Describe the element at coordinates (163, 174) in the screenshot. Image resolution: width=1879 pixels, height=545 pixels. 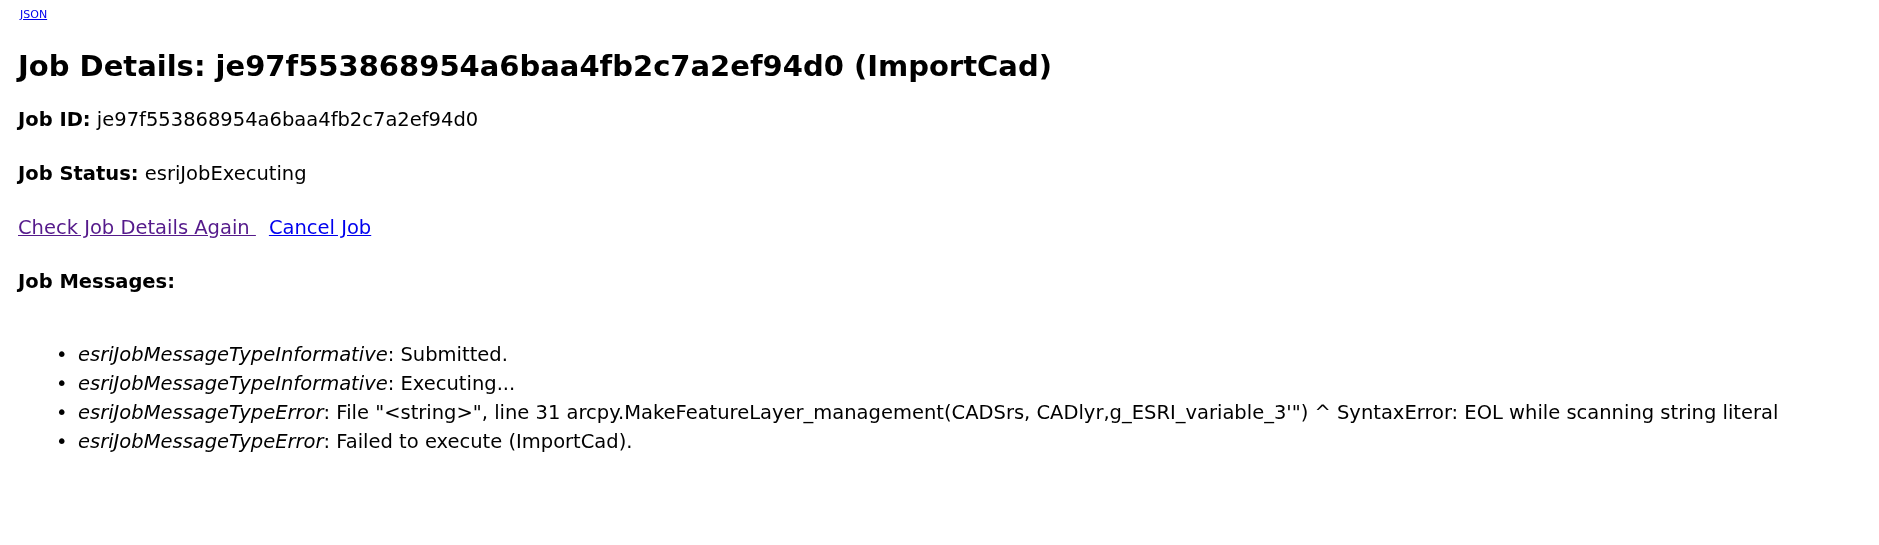
I see `field-text: Job Status: esriJobExecuting` at that location.